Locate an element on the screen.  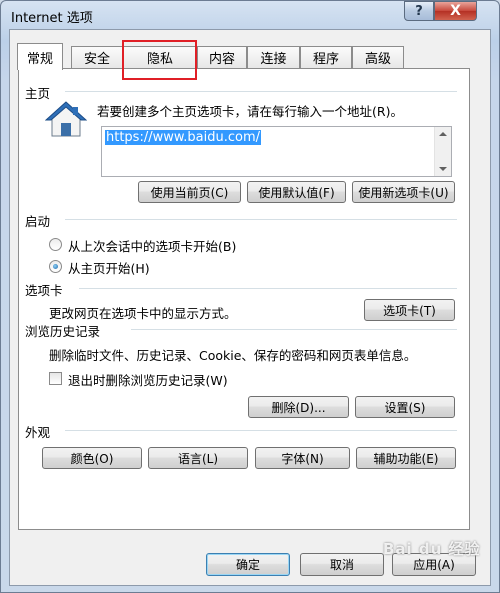
button-label: 取消 is located at coordinates (341, 565).